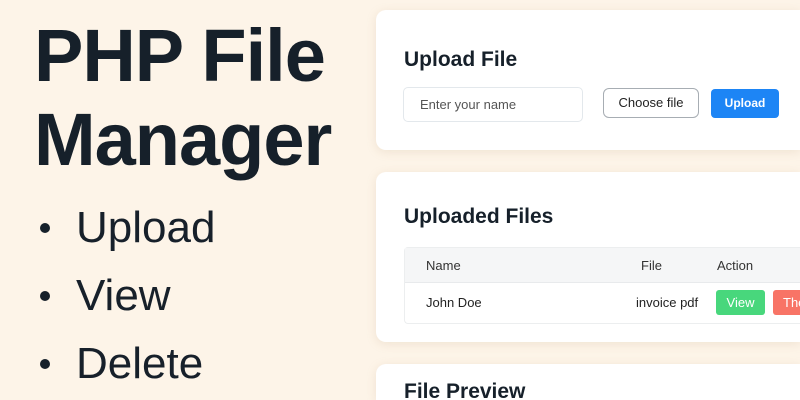 Image resolution: width=800 pixels, height=400 pixels. Describe the element at coordinates (182, 364) in the screenshot. I see `feature-item: Delete` at that location.